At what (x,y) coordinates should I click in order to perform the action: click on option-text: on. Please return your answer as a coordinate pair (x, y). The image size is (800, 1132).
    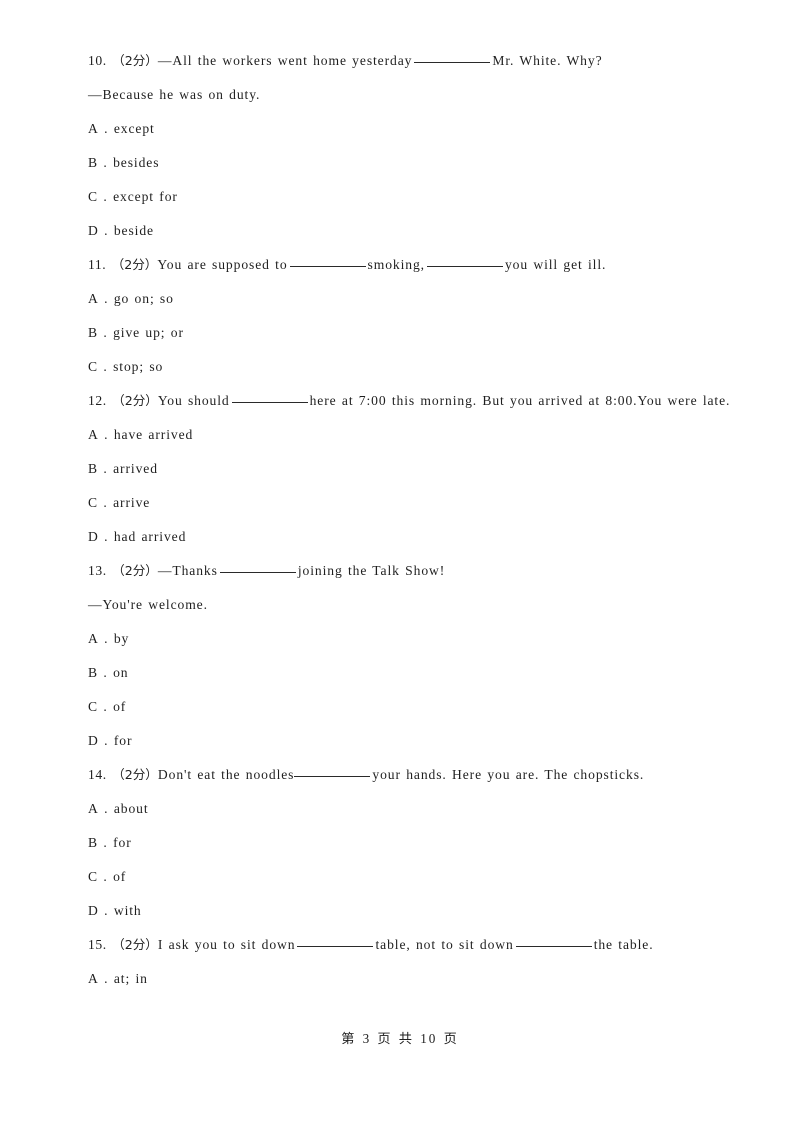
    Looking at the image, I should click on (121, 672).